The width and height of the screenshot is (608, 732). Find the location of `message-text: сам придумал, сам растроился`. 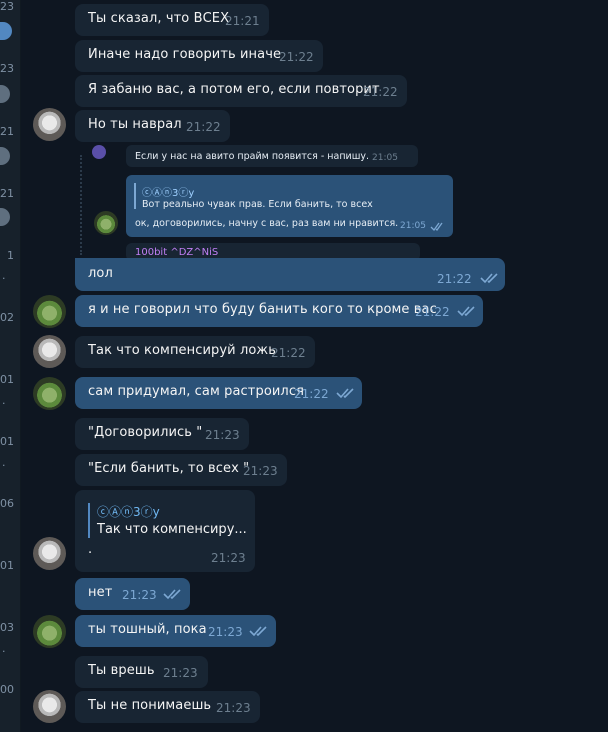

message-text: сам придумал, сам растроился is located at coordinates (196, 391).